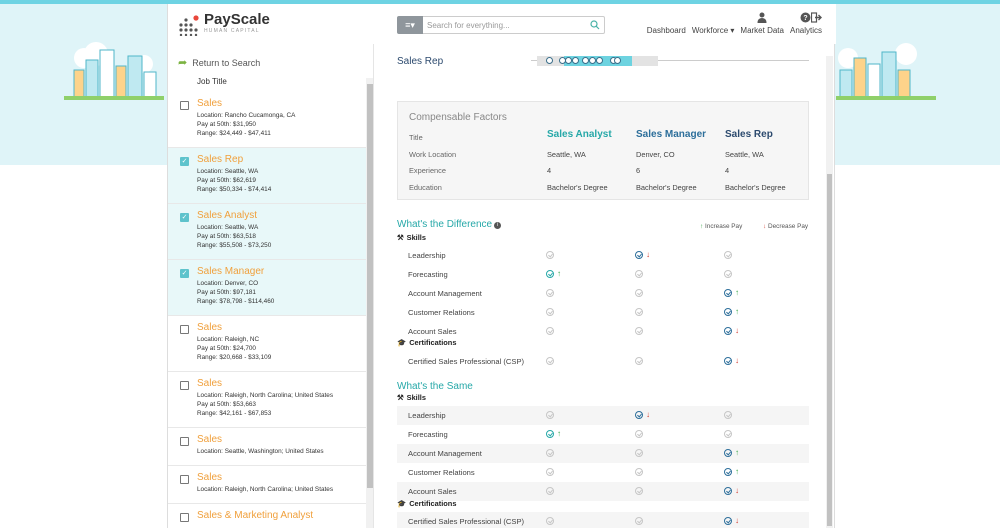 The width and height of the screenshot is (1000, 528). Describe the element at coordinates (427, 255) in the screenshot. I see `skill-label: Leadership` at that location.